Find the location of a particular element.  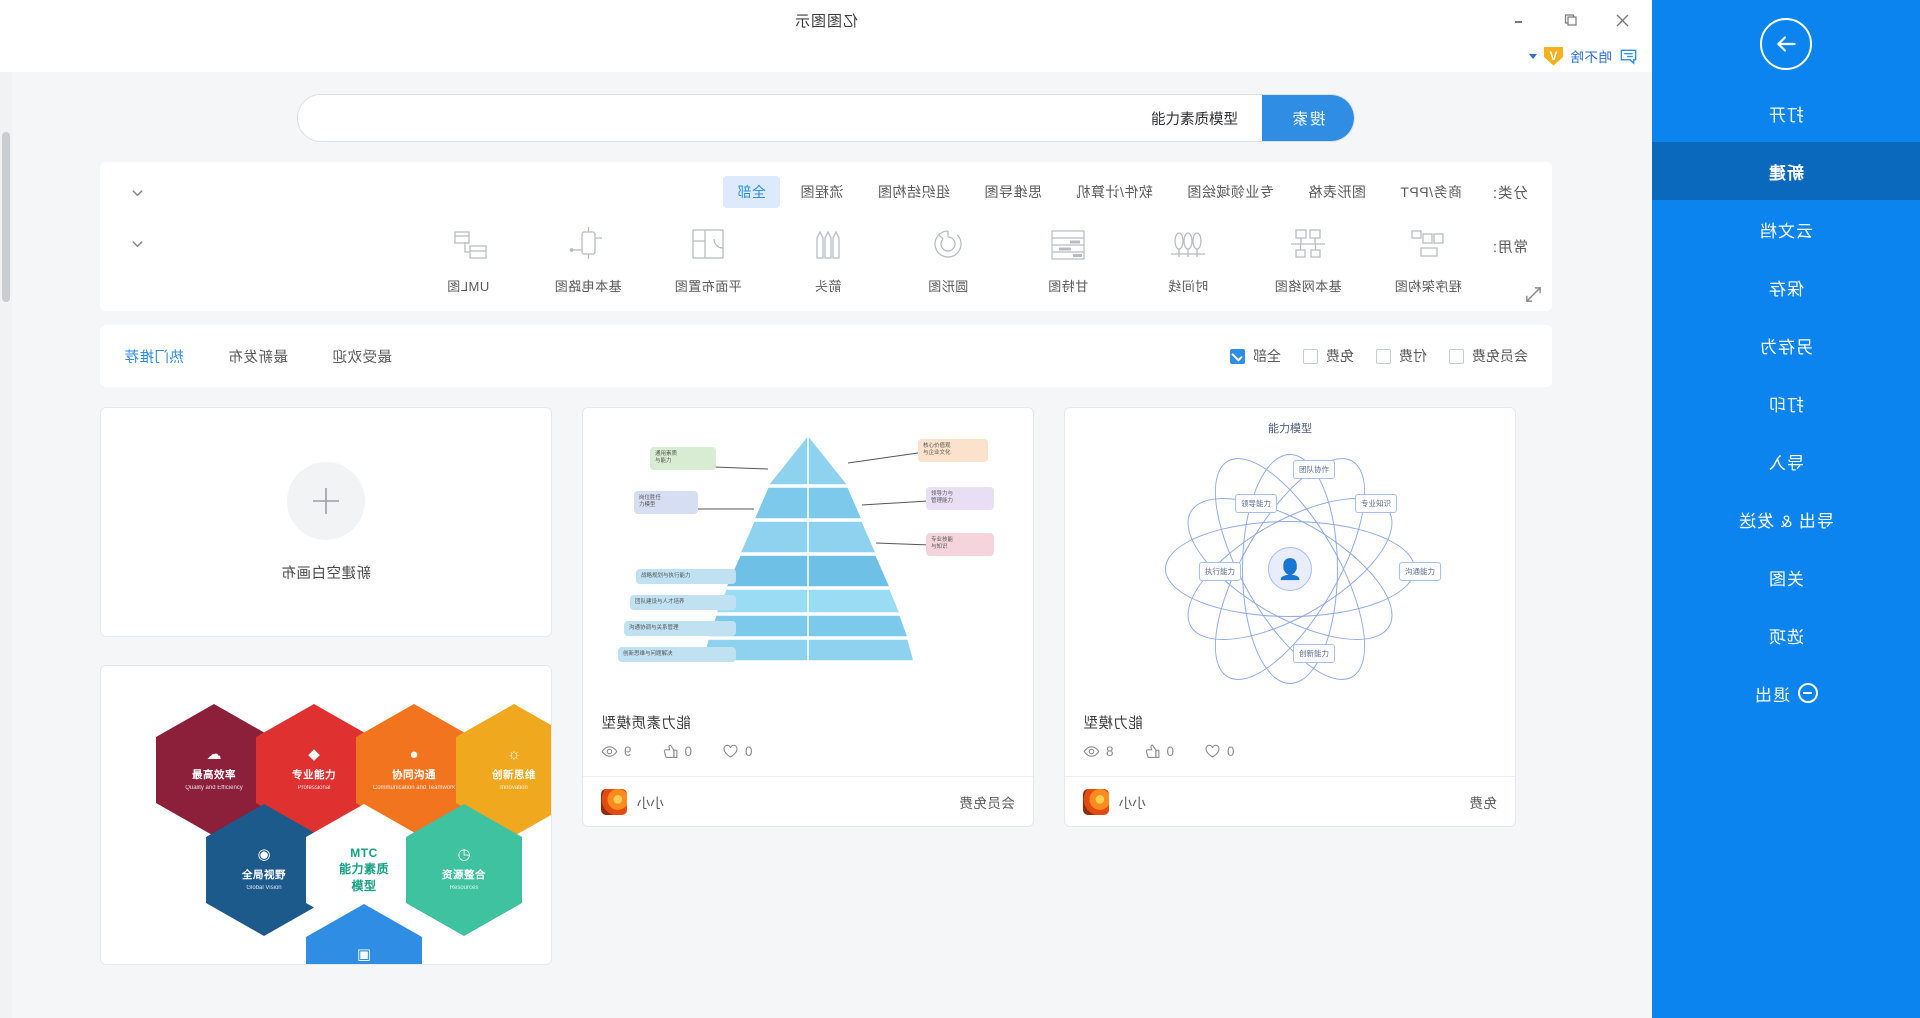

sidebar-item-label: 导出 & 发送 is located at coordinates (1786, 521).